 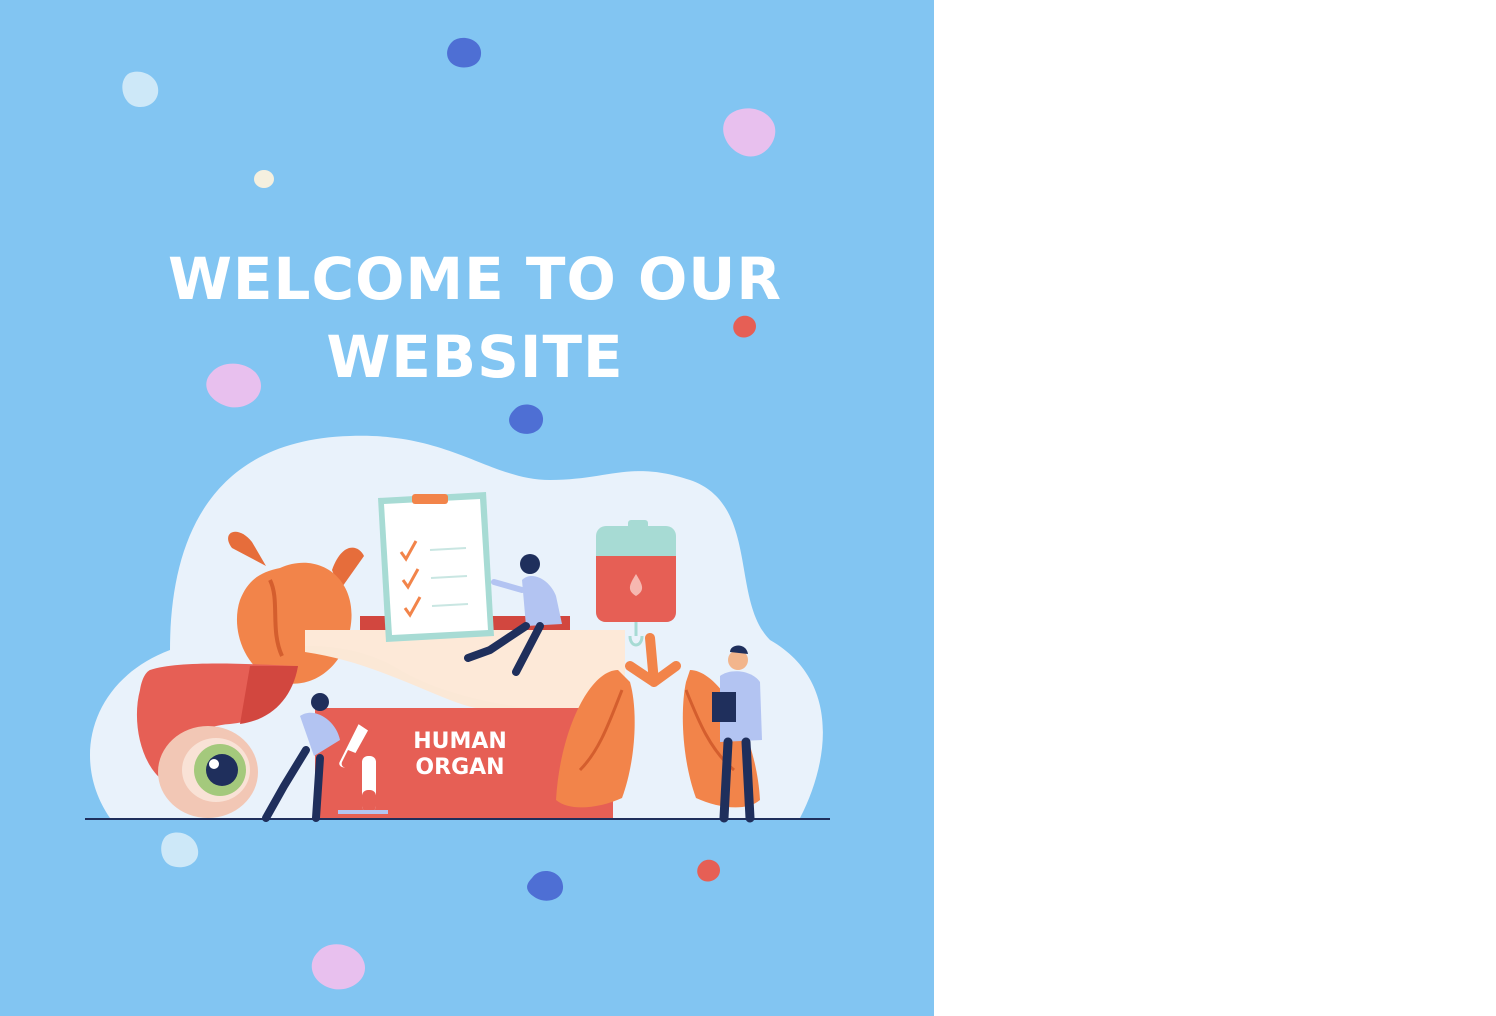 What do you see at coordinates (436, 567) in the screenshot?
I see `clipboard-icon` at bounding box center [436, 567].